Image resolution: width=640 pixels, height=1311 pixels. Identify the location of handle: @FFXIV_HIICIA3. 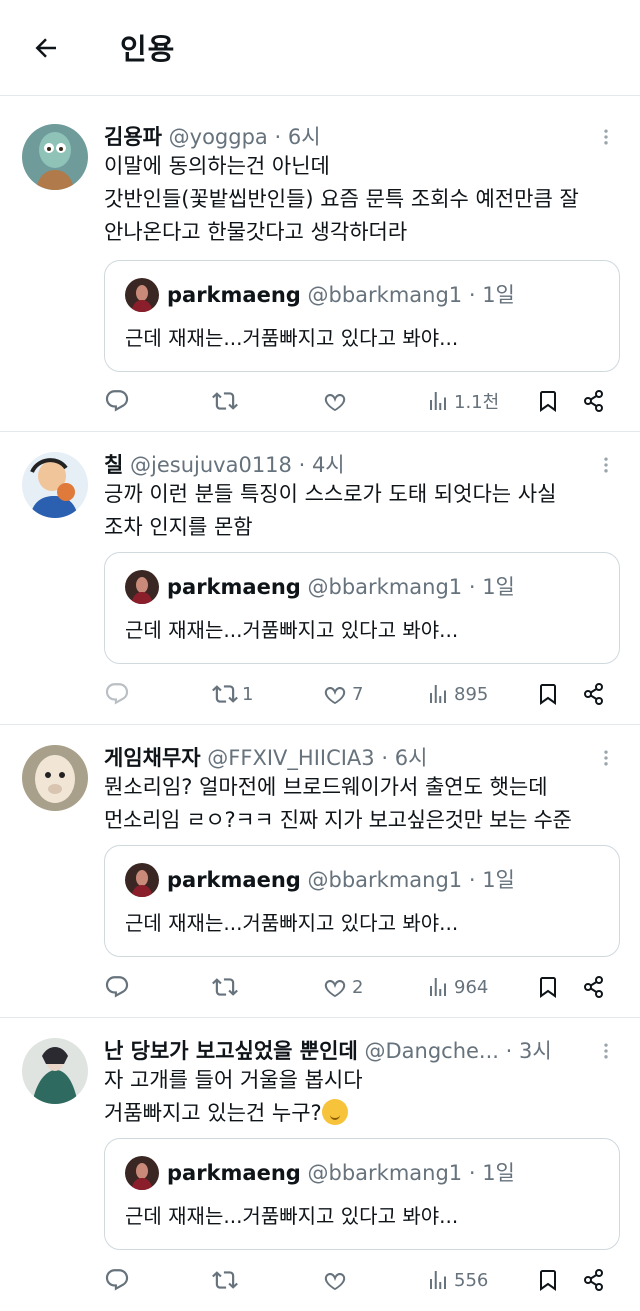
(290, 758).